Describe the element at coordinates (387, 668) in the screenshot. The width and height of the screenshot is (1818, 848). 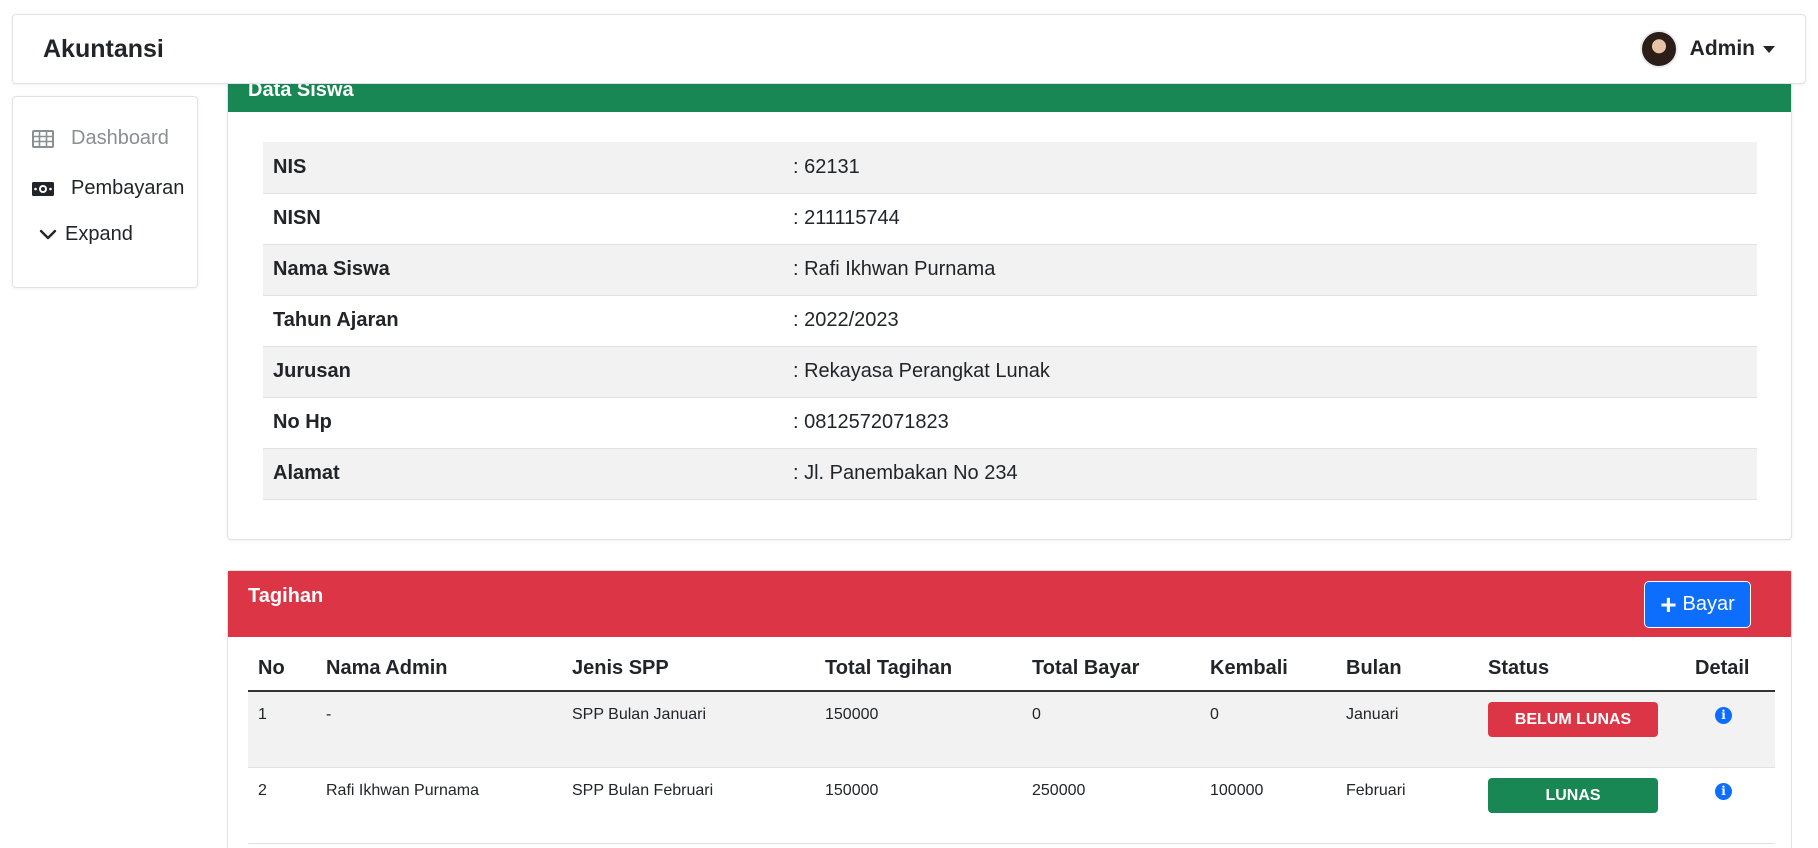
I see `column-header-nama-admin: Nama Admin` at that location.